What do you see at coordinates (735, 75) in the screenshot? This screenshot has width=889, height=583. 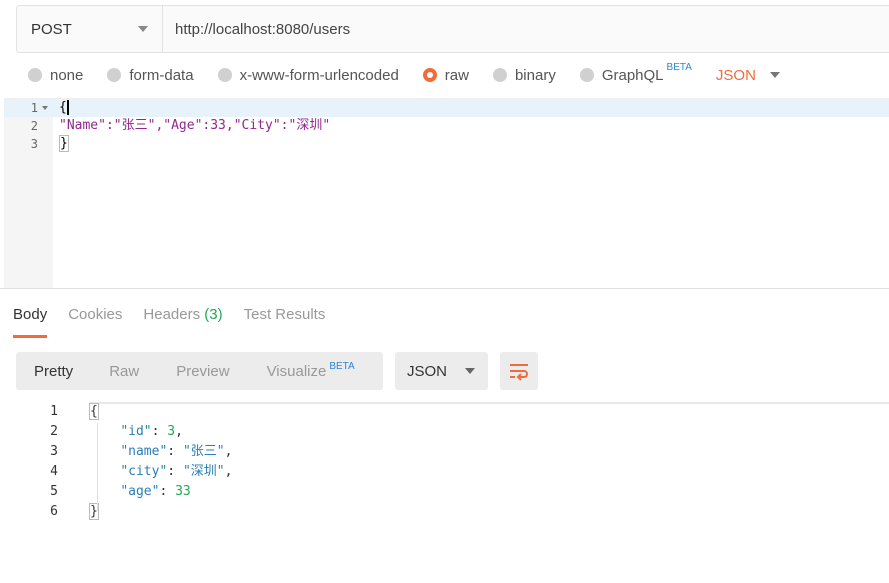 I see `raw-format-label: JSON` at bounding box center [735, 75].